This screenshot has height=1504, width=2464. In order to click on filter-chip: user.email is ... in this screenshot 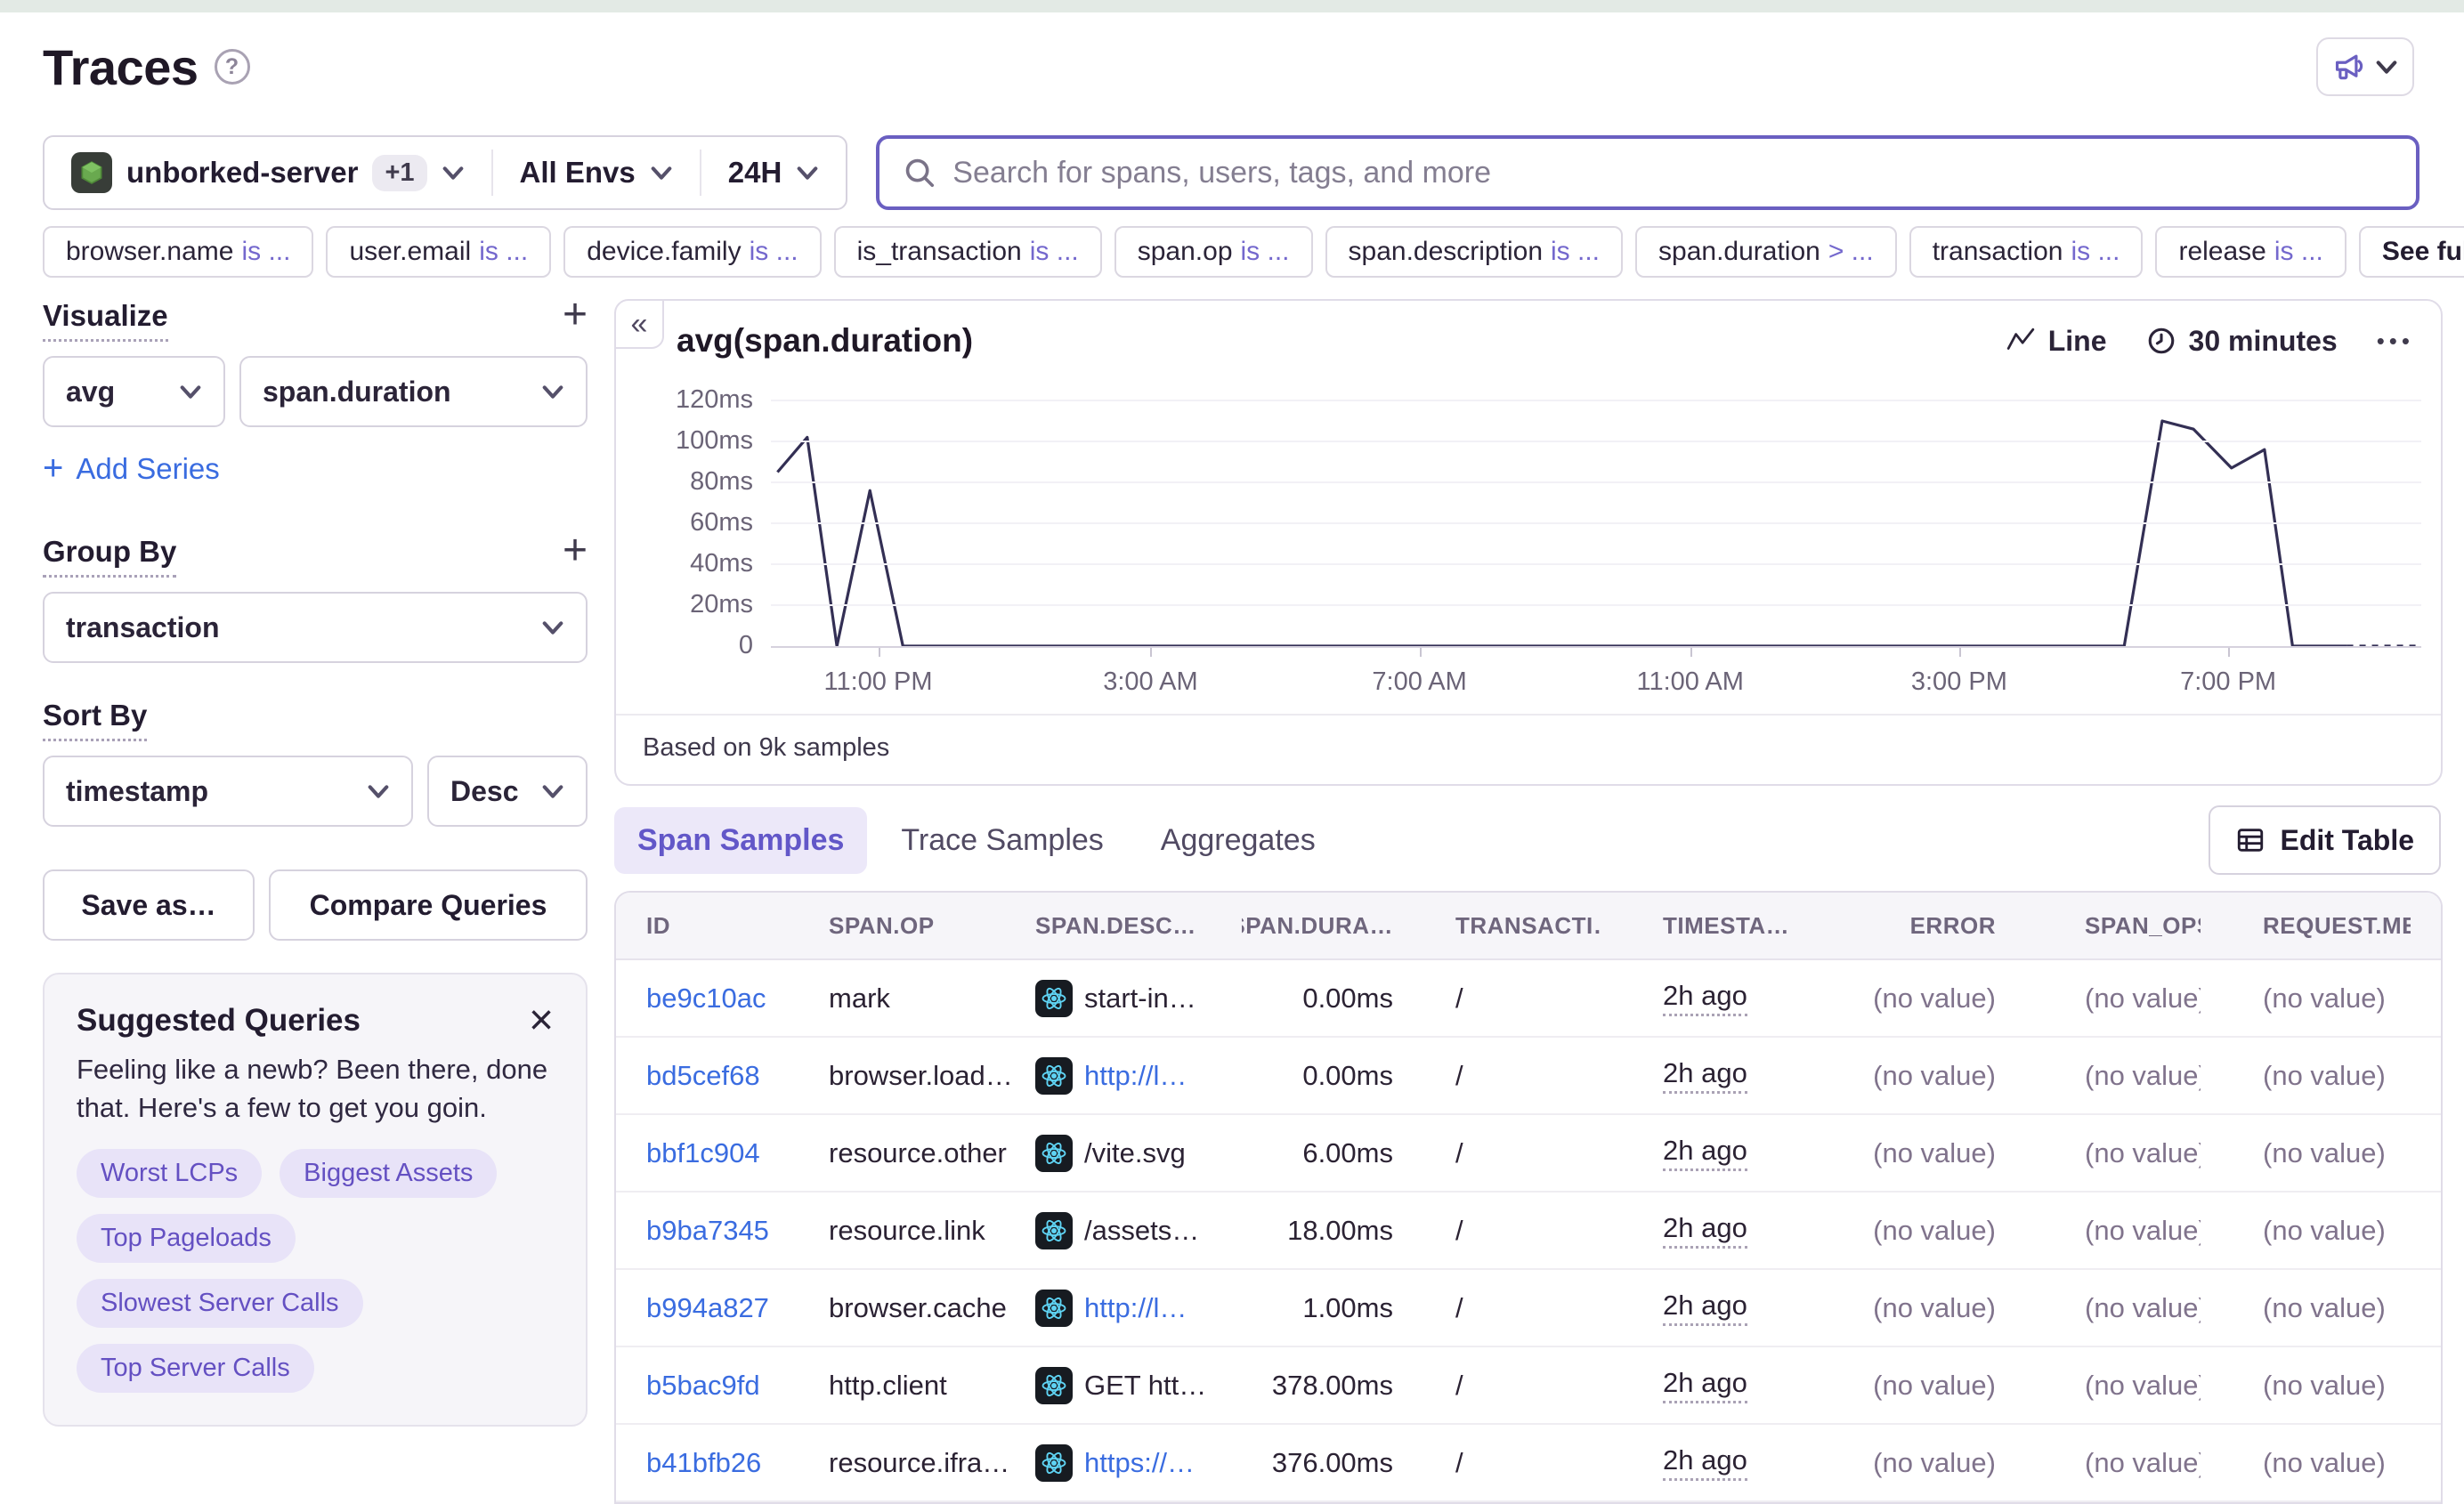, I will do `click(439, 252)`.